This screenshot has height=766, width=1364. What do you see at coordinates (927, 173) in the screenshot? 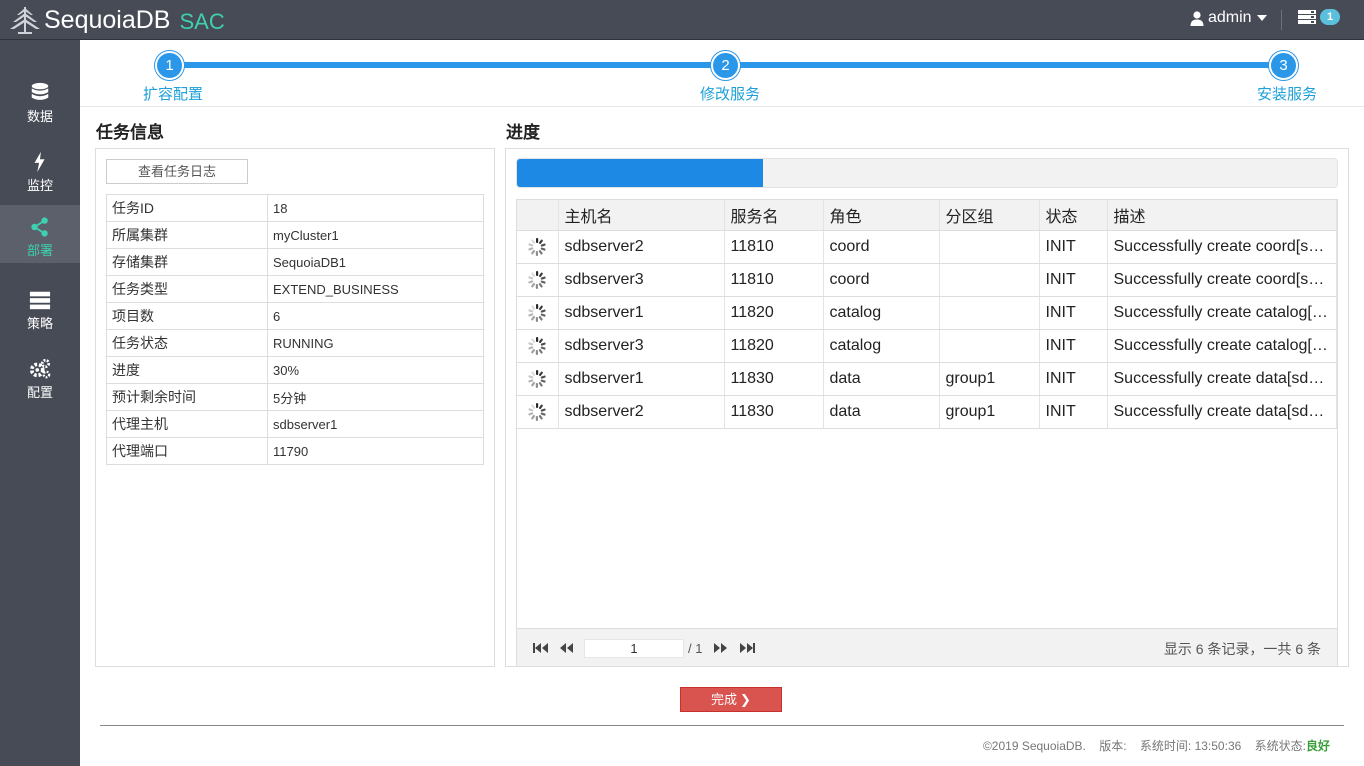
I see `progress-bar` at bounding box center [927, 173].